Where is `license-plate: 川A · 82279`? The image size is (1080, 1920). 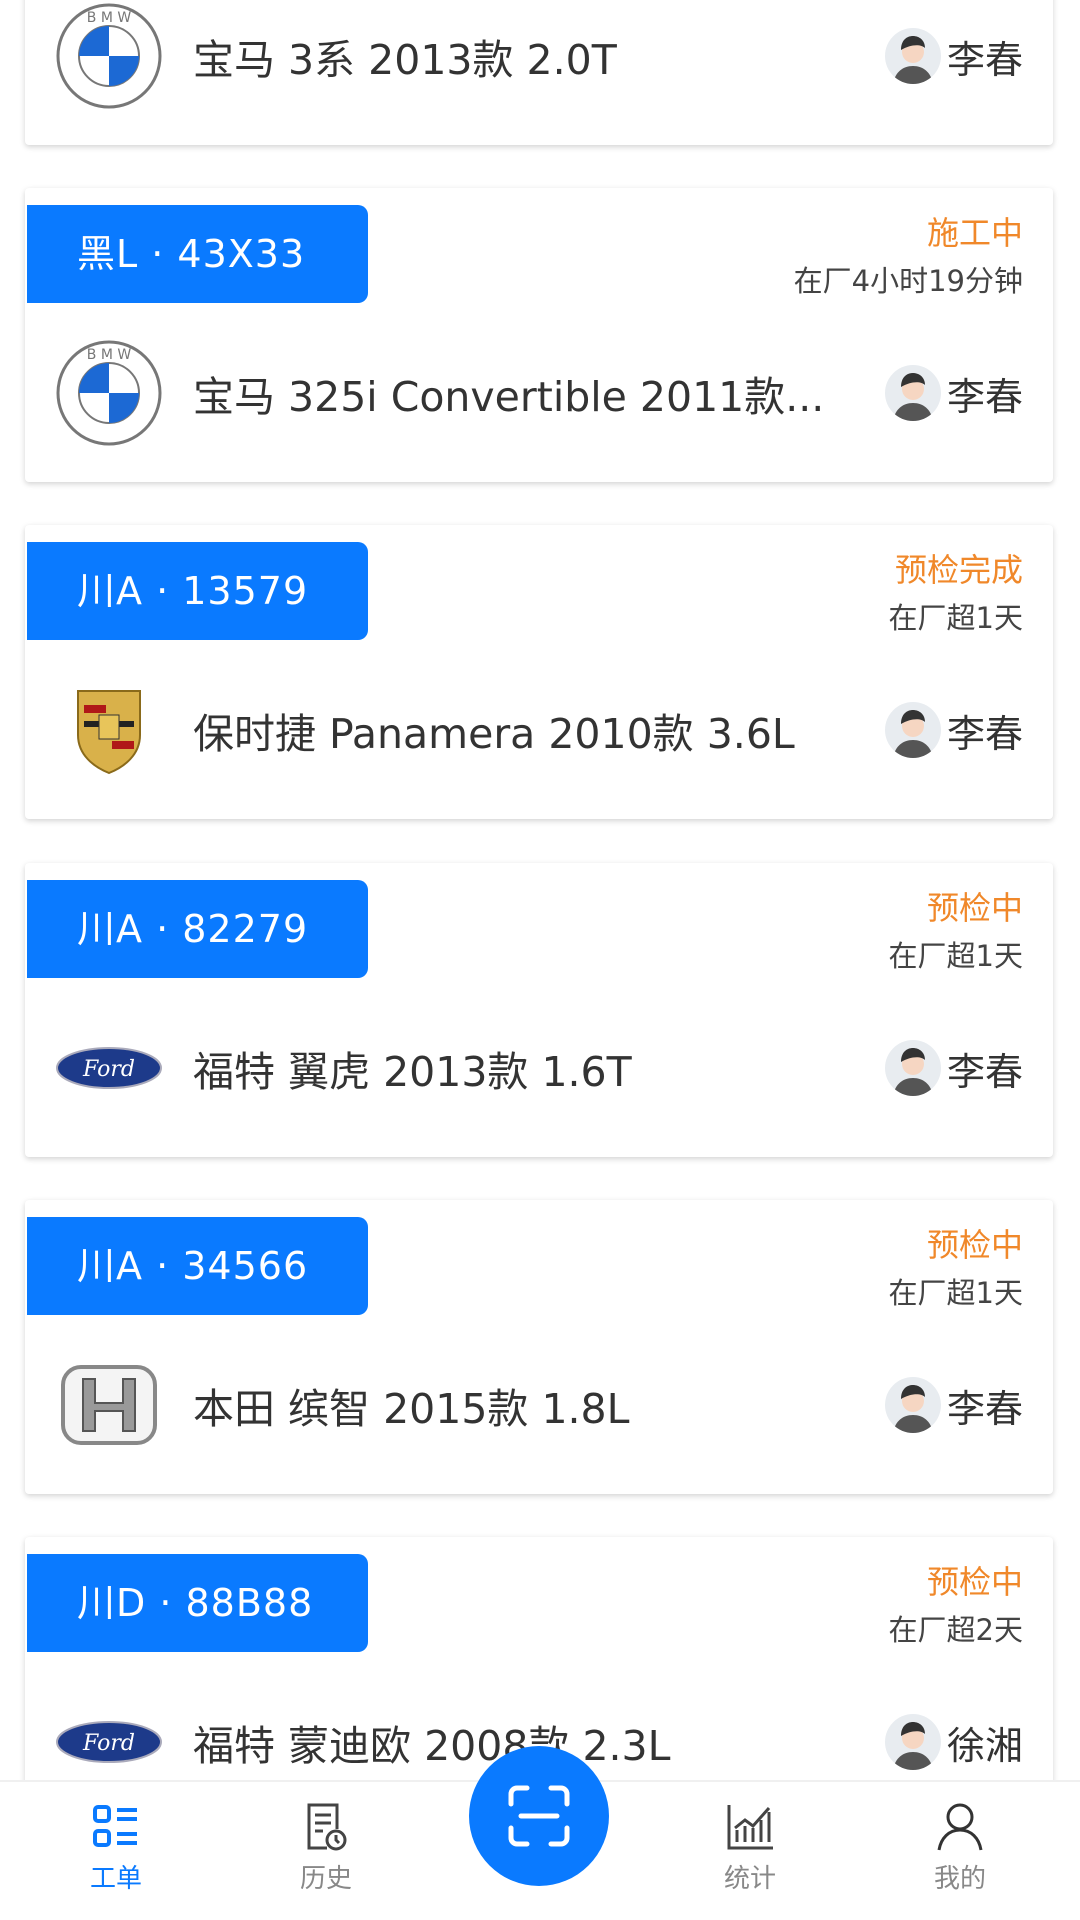 license-plate: 川A · 82279 is located at coordinates (197, 929).